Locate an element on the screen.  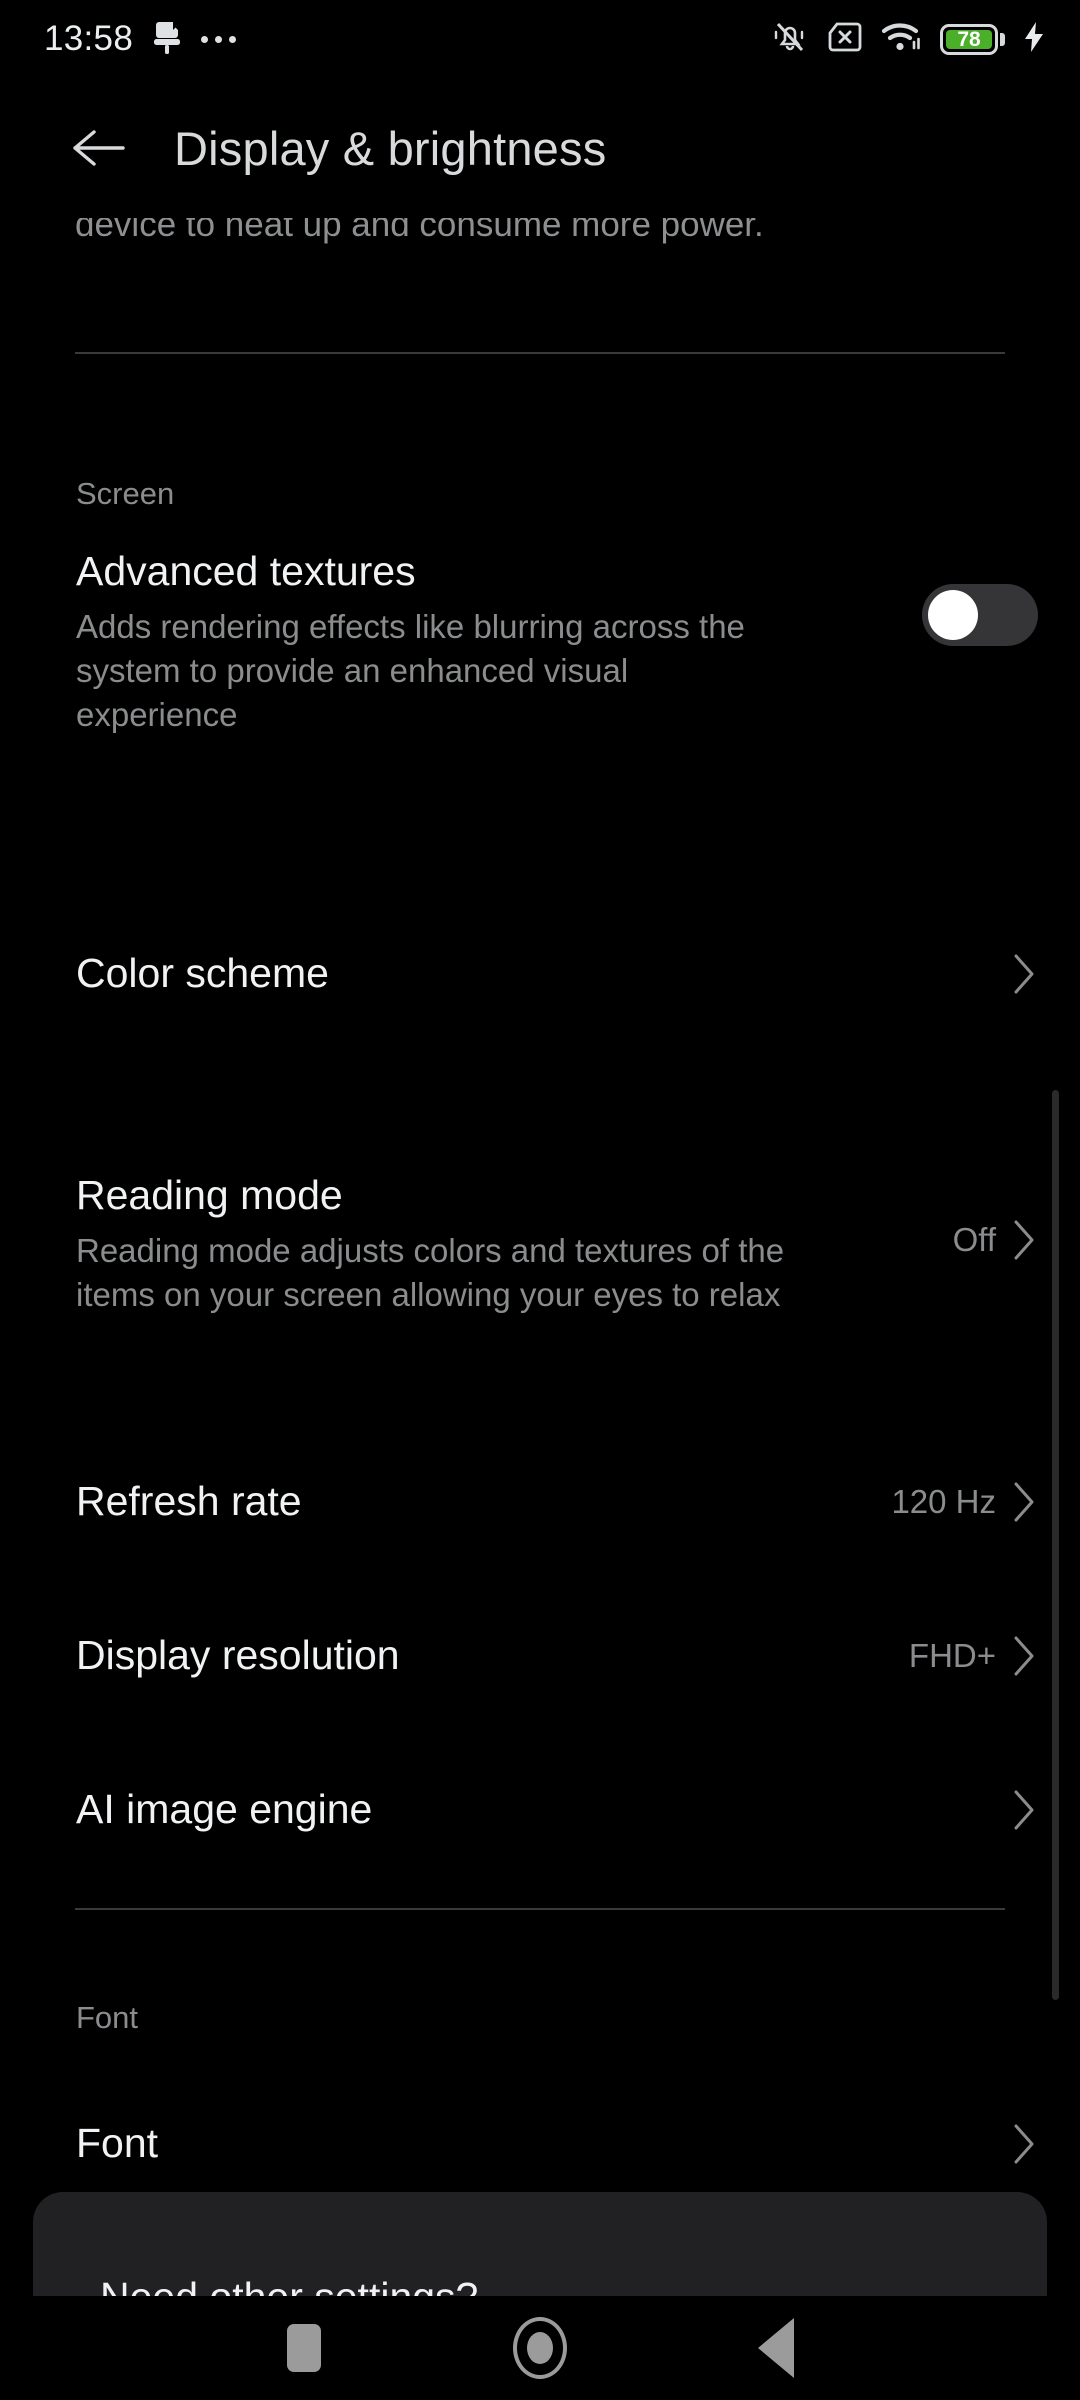
sim-card-off-icon is located at coordinates (845, 39).